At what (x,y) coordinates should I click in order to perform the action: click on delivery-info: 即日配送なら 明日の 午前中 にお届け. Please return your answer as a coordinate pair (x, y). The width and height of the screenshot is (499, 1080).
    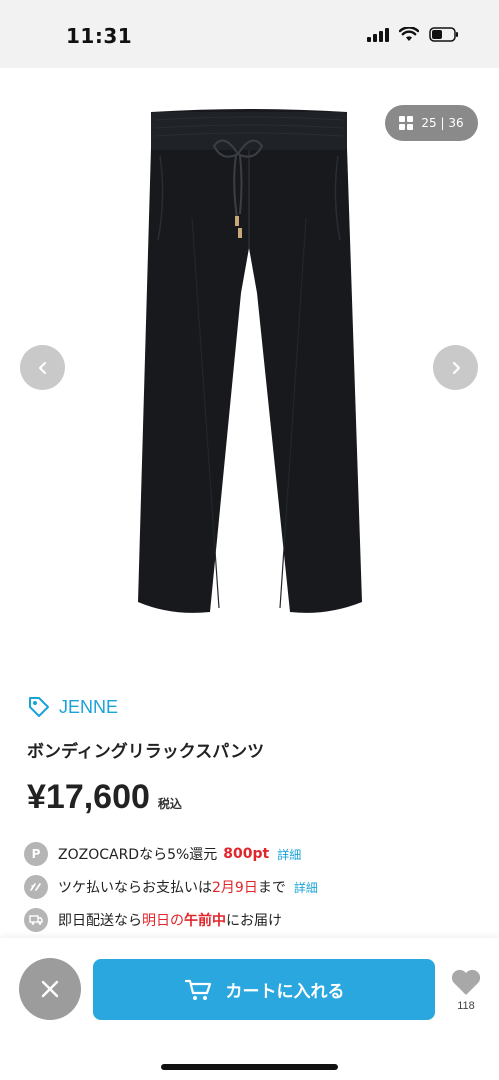
    Looking at the image, I should click on (153, 920).